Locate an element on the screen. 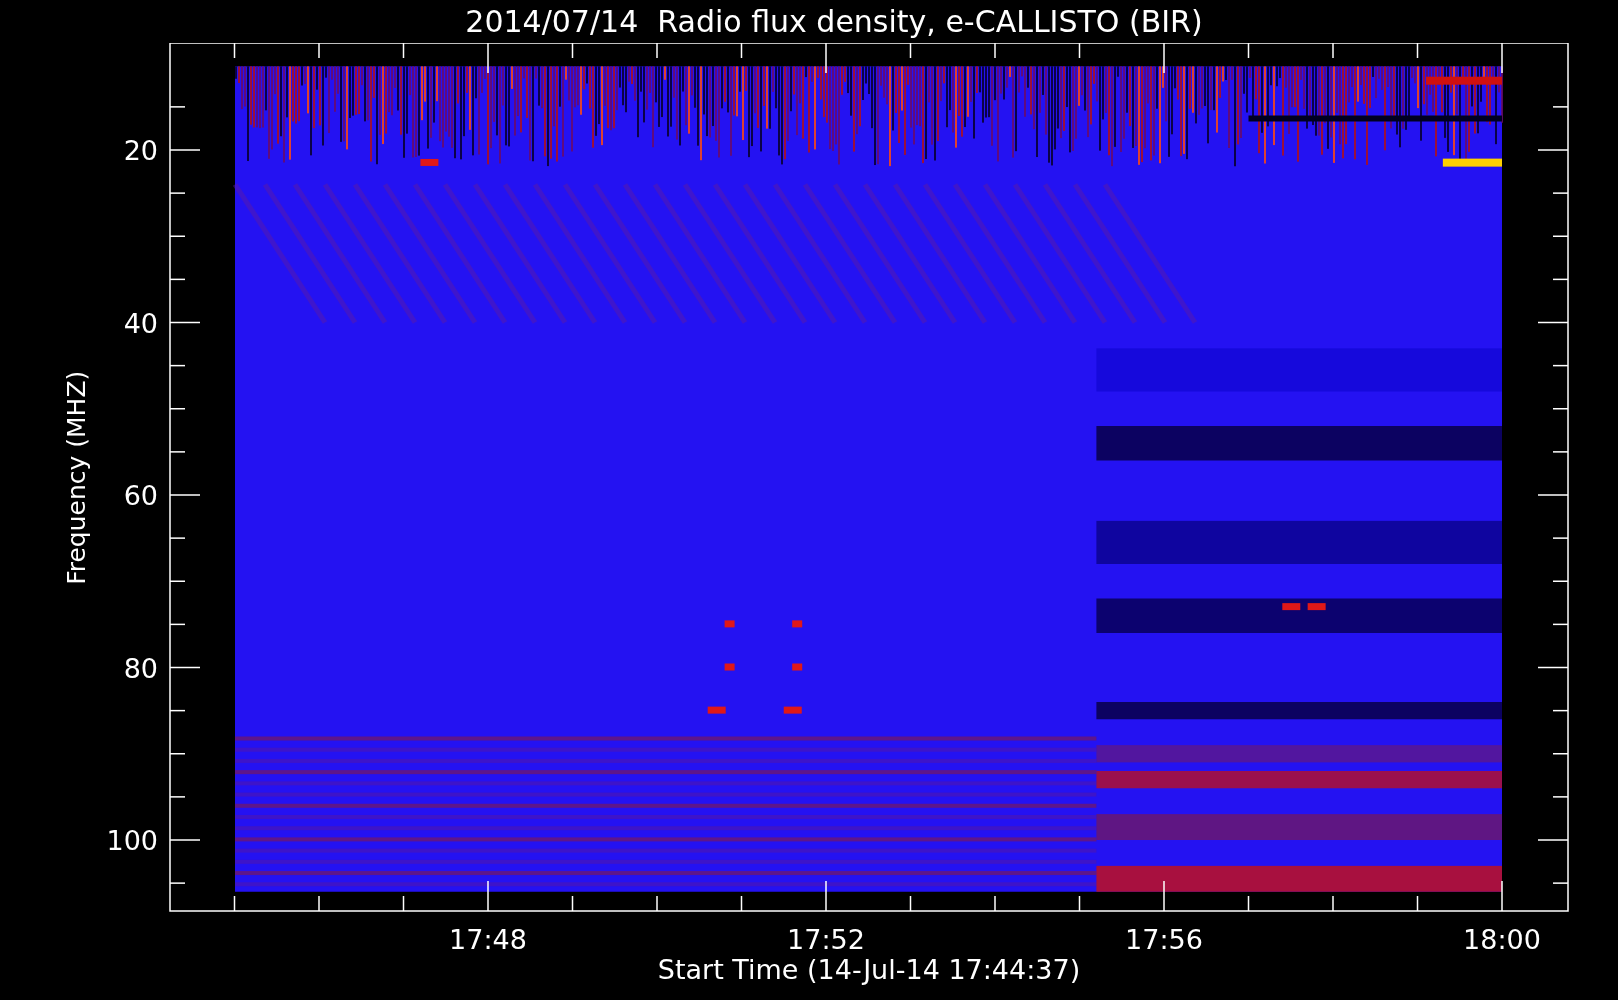 This screenshot has width=1618, height=1000. y-axis-title: Frequency (MHZ) is located at coordinates (76, 477).